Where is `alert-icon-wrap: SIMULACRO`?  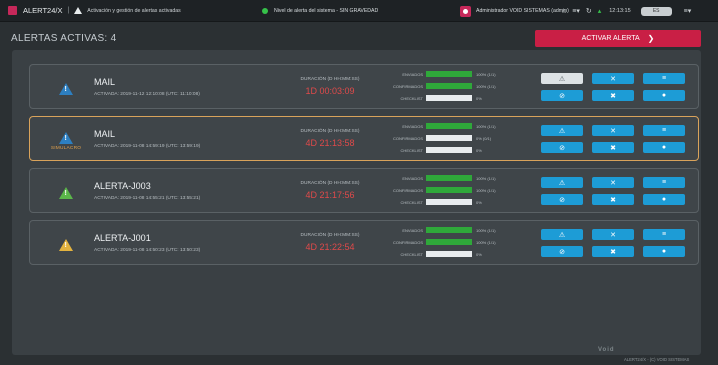
alert-icon-wrap: SIMULACRO is located at coordinates (66, 141).